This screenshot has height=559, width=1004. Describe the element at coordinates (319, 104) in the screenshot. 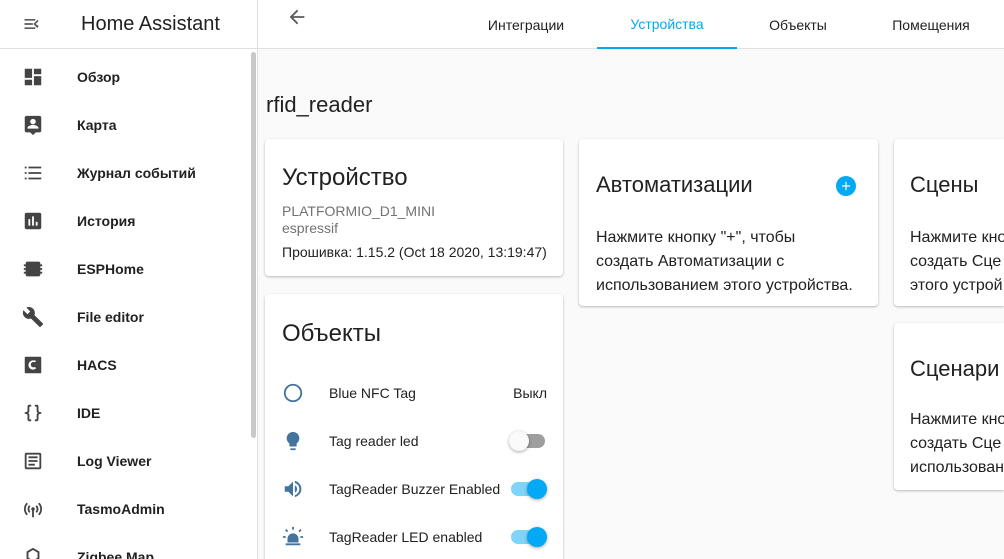

I see `page-title: rfid_reader` at that location.